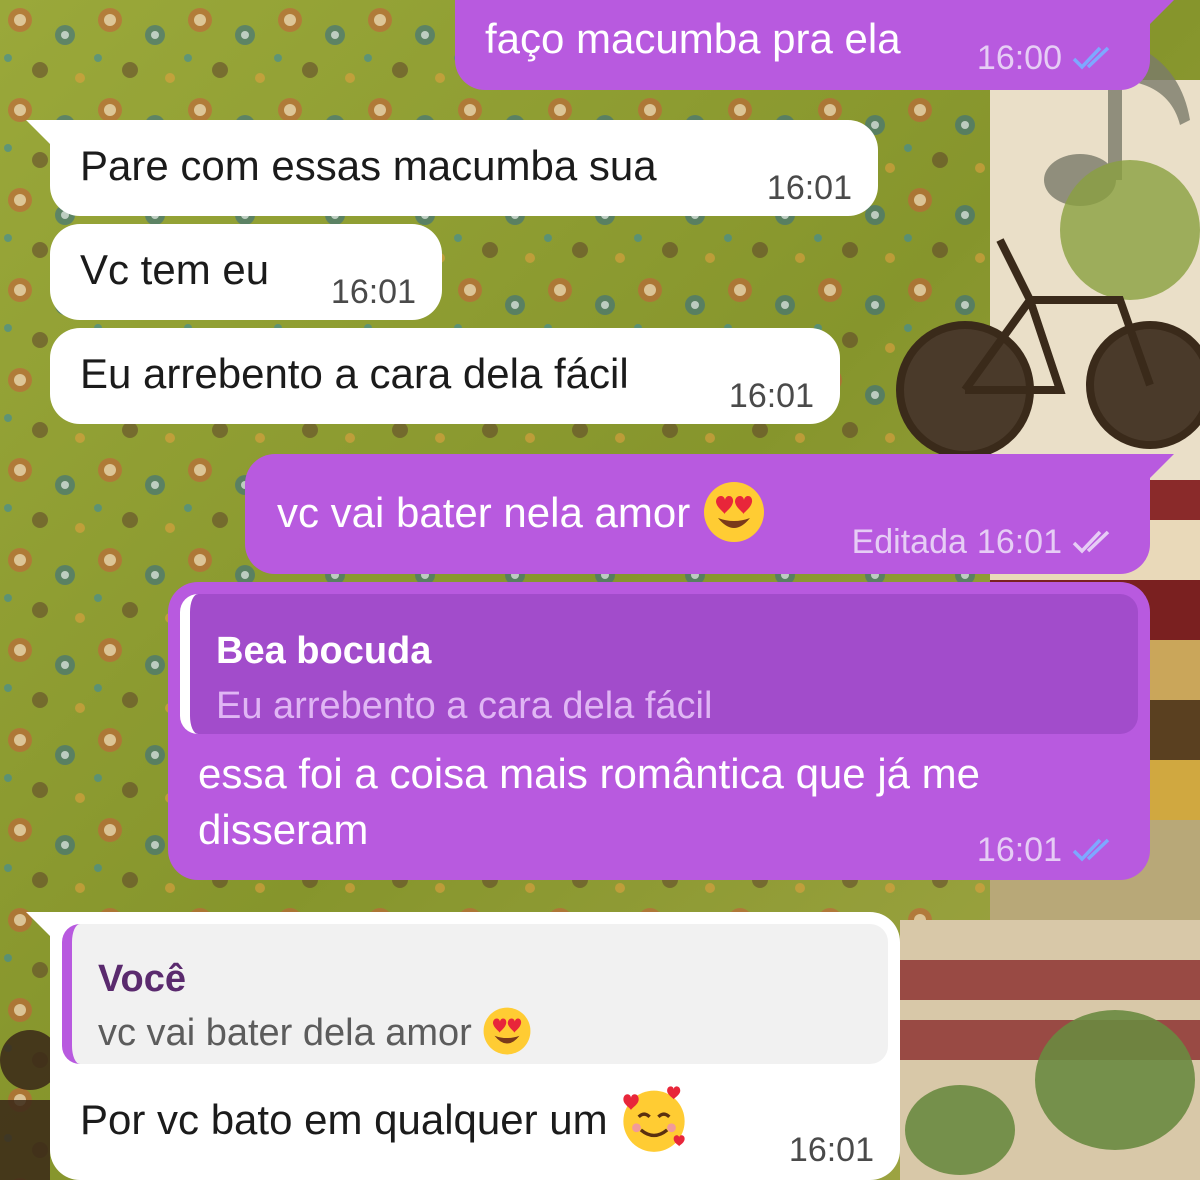 Image resolution: width=1200 pixels, height=1180 pixels. I want to click on message-incoming: Vc tem eu 16:01, so click(246, 272).